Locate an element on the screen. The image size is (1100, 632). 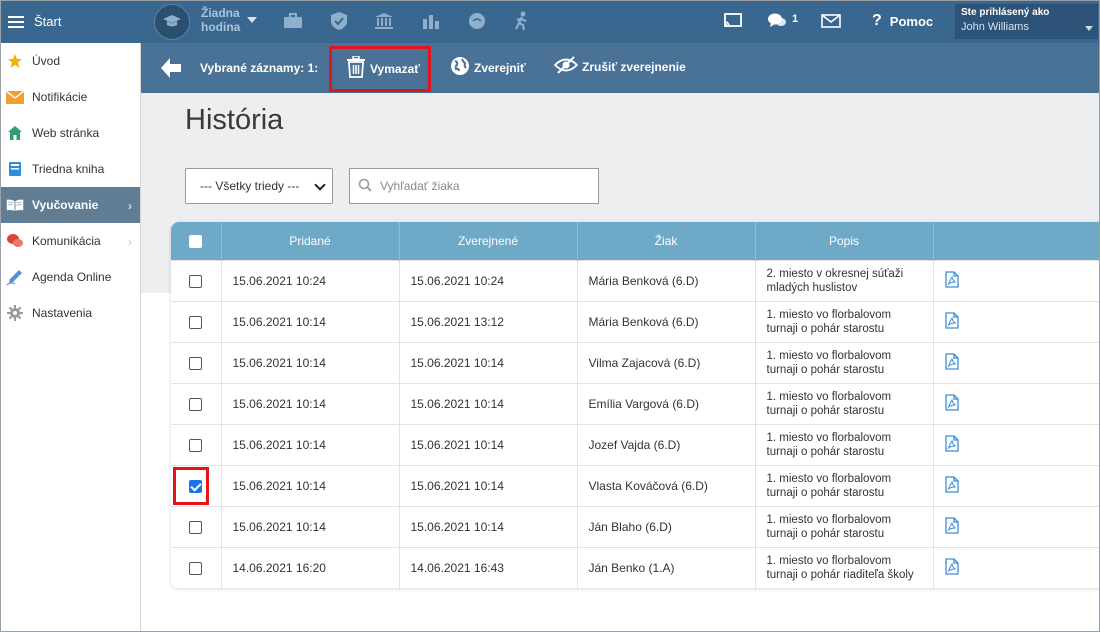
unpublish-button: Zrušiť zverejnenie is located at coordinates (619, 66).